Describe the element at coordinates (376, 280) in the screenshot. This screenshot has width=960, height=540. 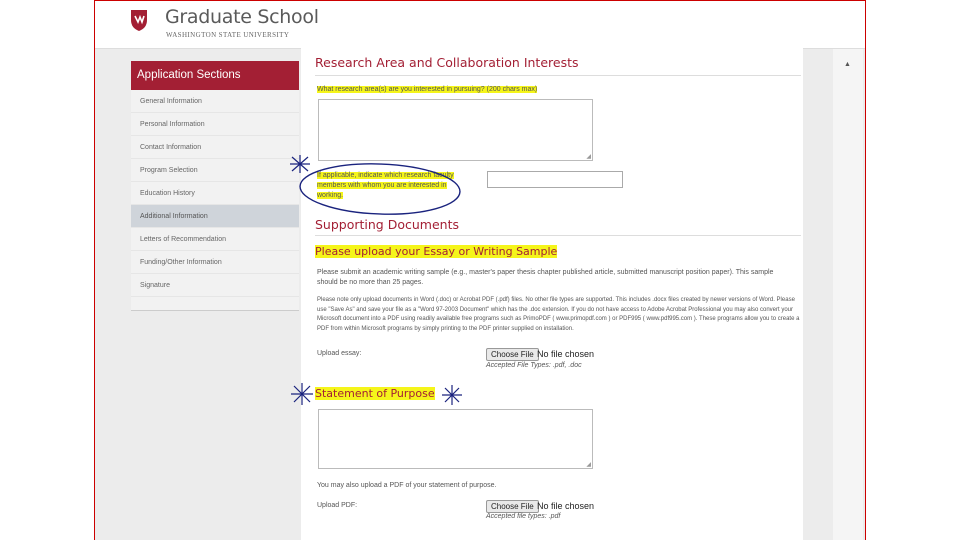
I see `ink-annotations` at that location.